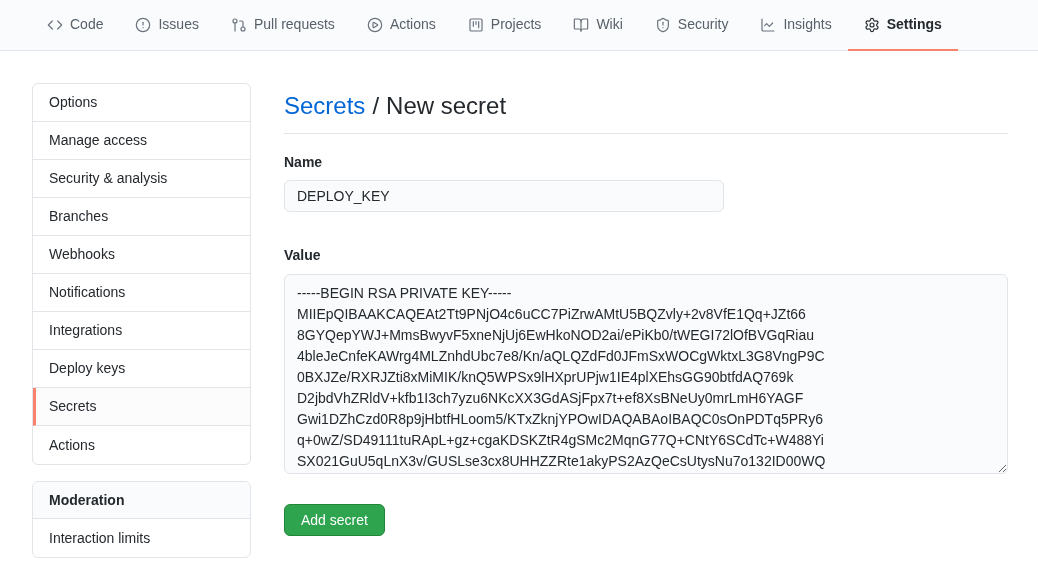 Image resolution: width=1038 pixels, height=573 pixels. I want to click on settings-icon, so click(871, 24).